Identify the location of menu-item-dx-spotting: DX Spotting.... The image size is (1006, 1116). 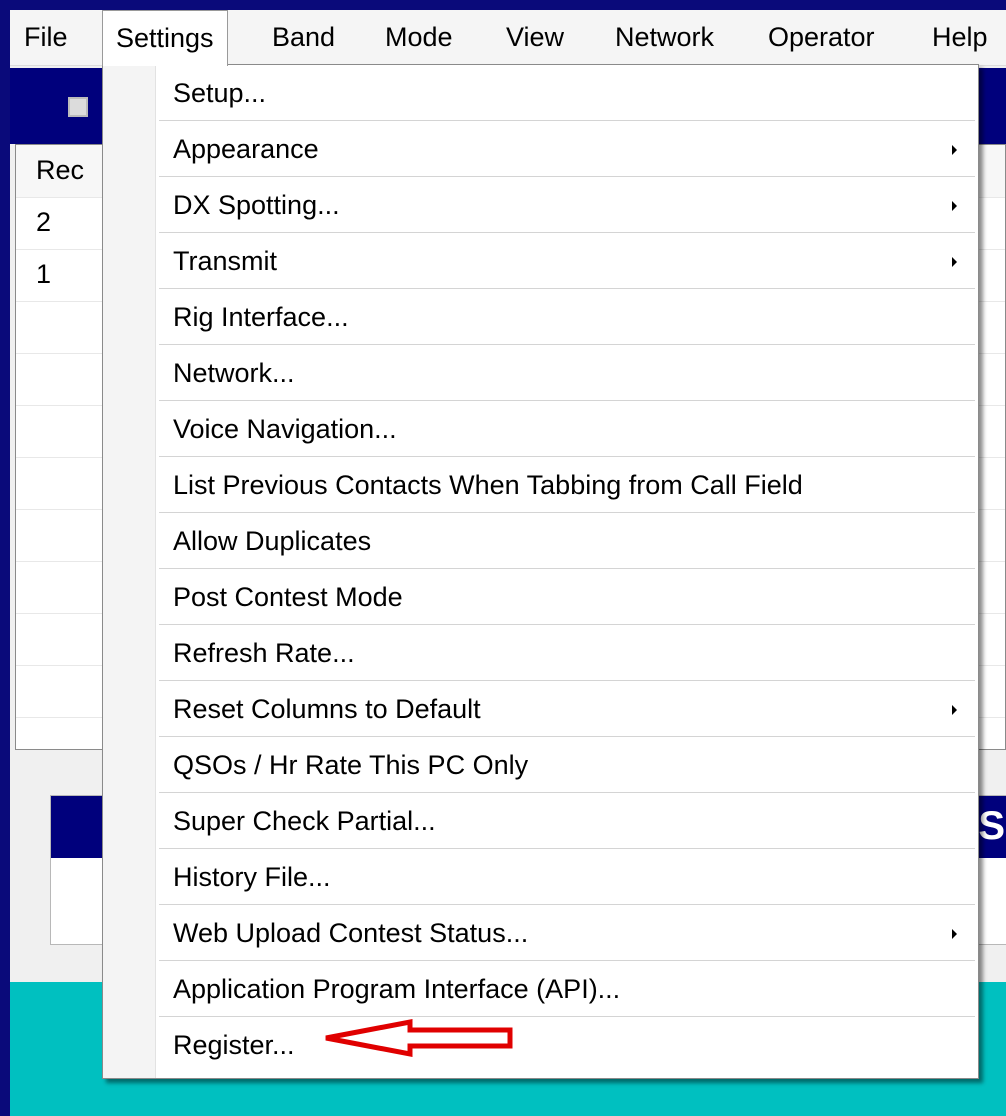
(567, 205).